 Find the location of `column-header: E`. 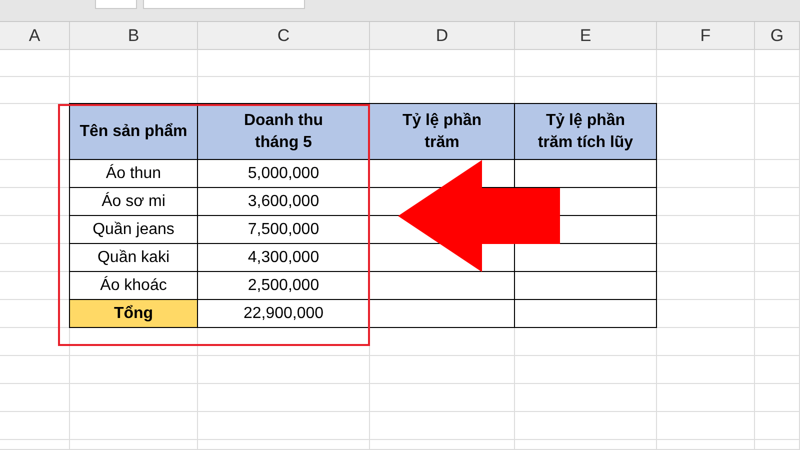

column-header: E is located at coordinates (586, 36).